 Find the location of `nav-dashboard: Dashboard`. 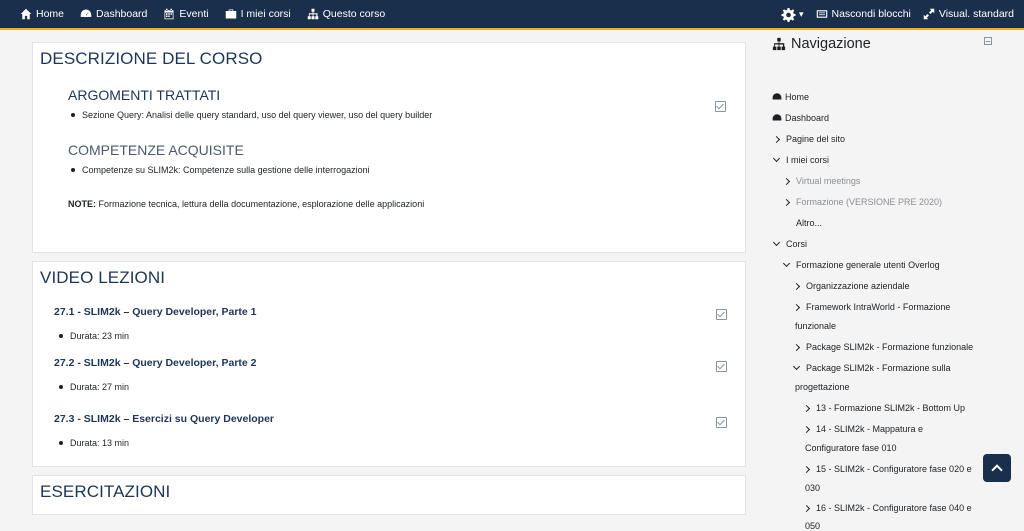

nav-dashboard: Dashboard is located at coordinates (113, 14).